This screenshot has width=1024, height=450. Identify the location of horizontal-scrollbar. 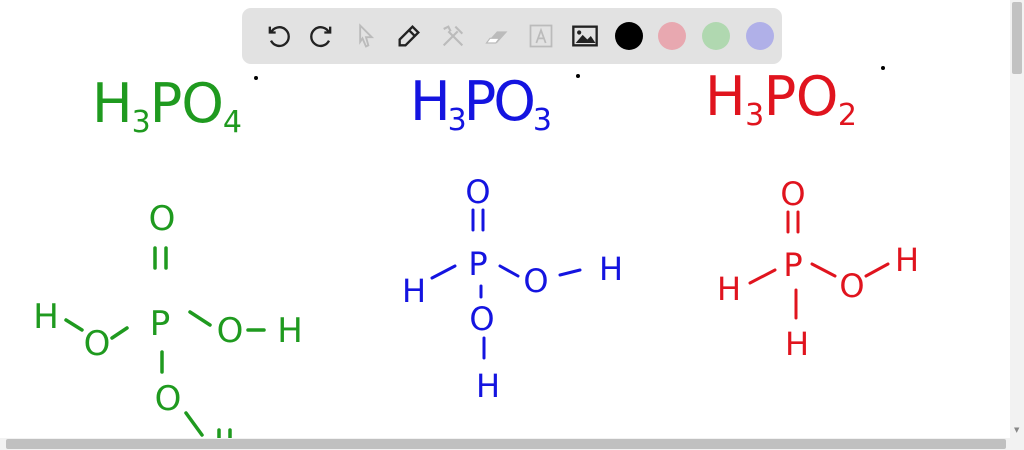
(512, 444).